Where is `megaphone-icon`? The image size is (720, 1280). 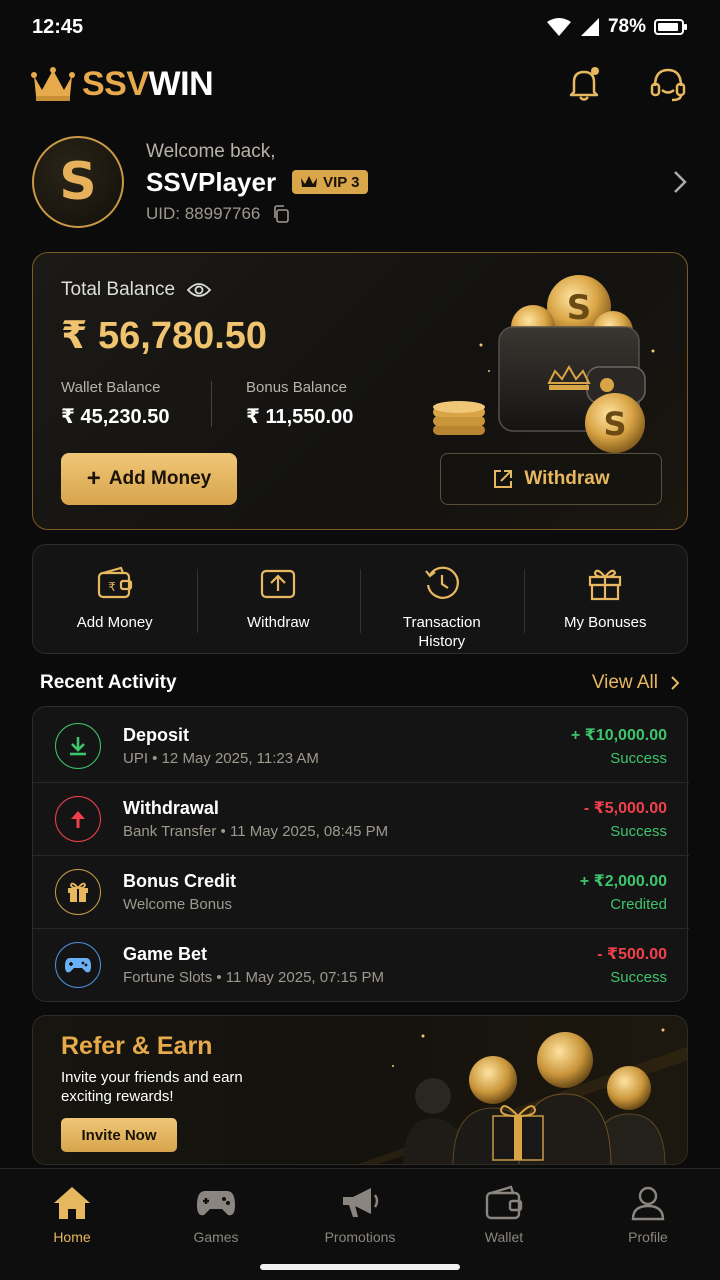 megaphone-icon is located at coordinates (361, 1202).